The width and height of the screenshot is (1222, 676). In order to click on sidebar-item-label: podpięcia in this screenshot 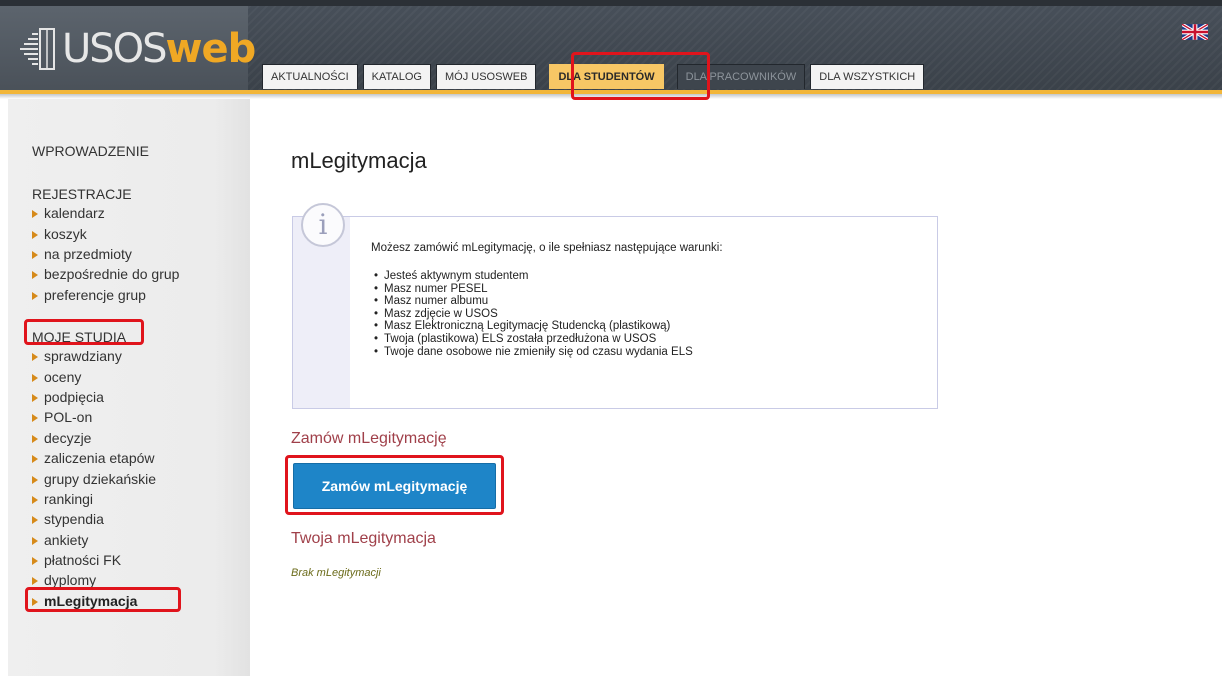, I will do `click(74, 396)`.